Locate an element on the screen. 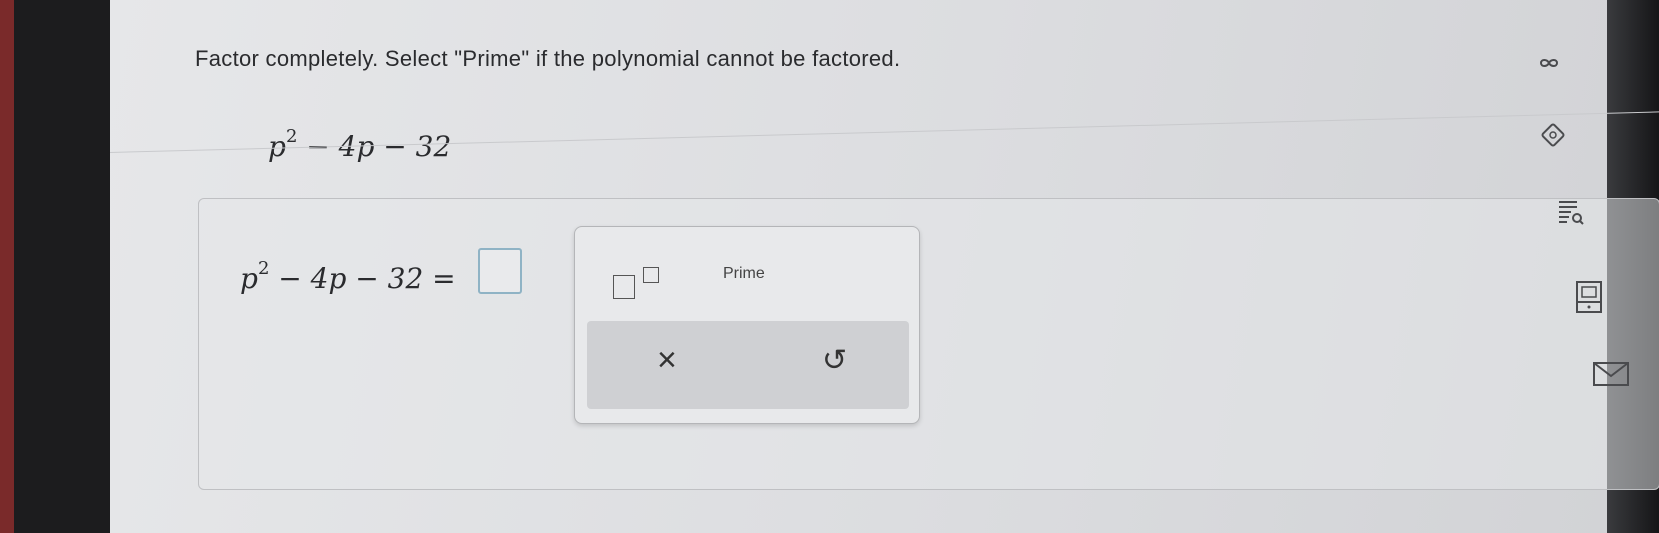 Image resolution: width=1659 pixels, height=533 pixels. math-keypad: Prime × ↺ is located at coordinates (747, 325).